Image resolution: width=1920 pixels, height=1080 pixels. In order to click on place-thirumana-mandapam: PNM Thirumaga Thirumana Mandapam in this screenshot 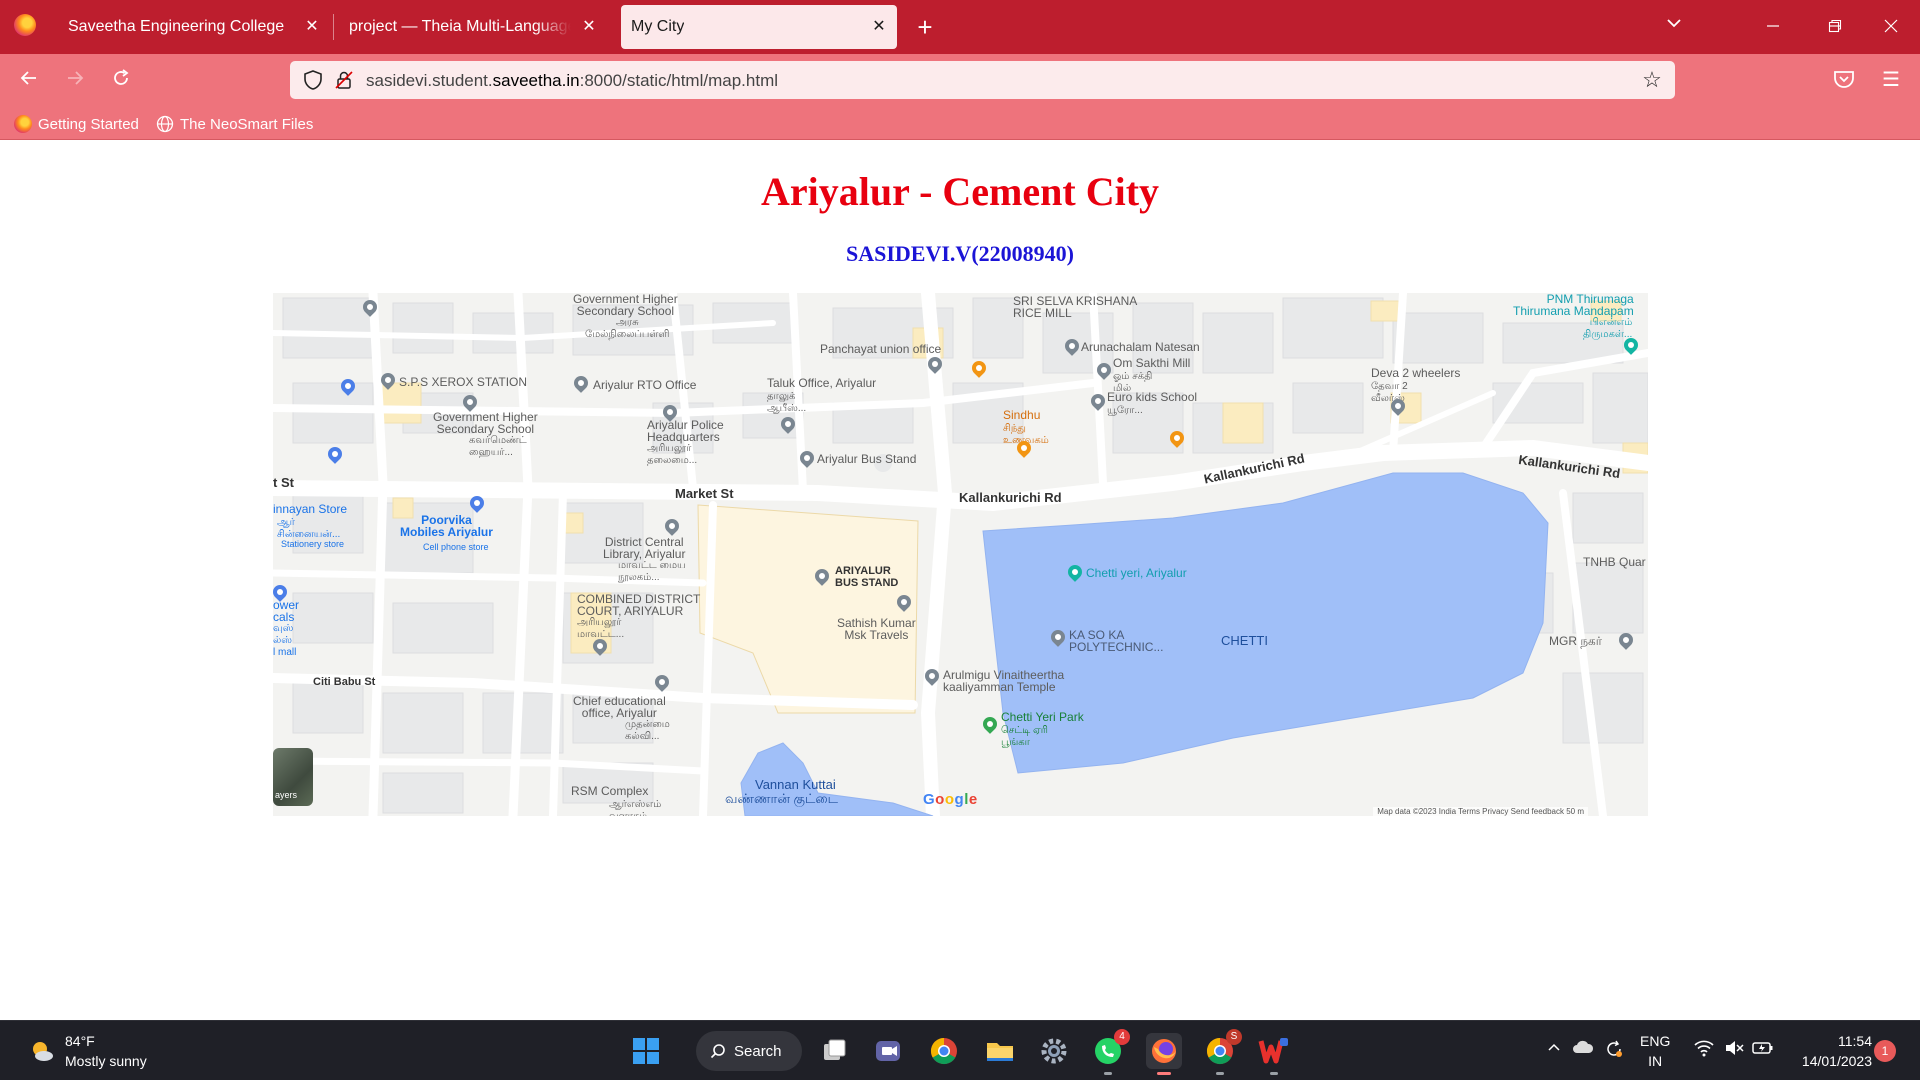, I will do `click(1573, 305)`.